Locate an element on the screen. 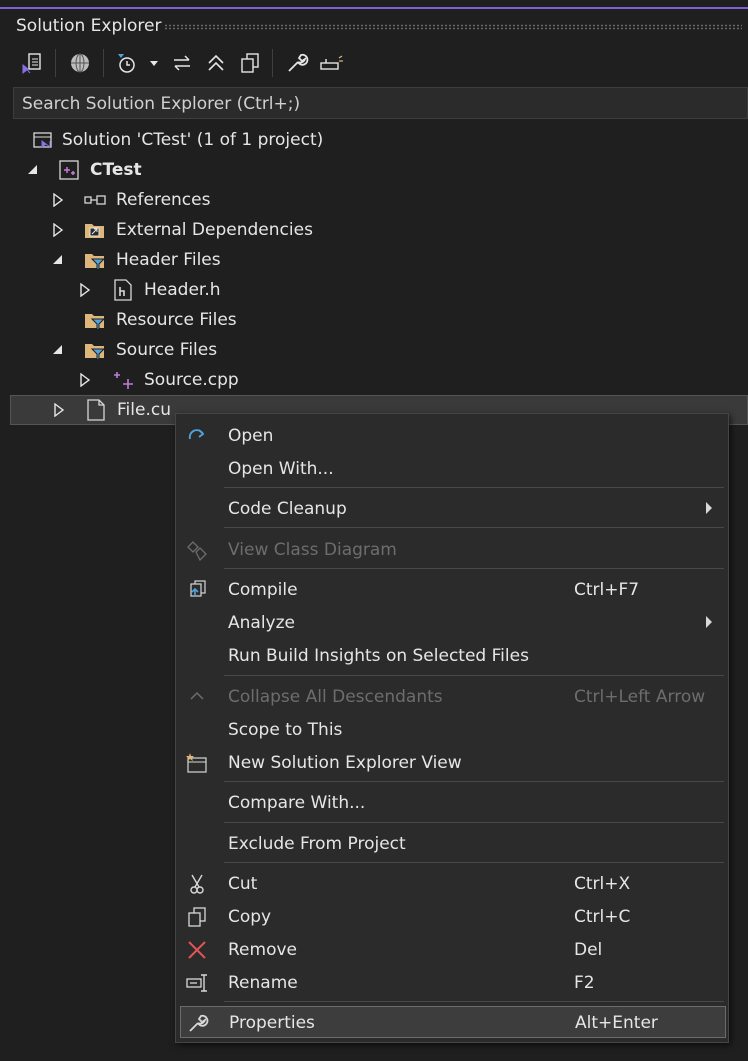  tree-item-solution: Solution 'CTest' (1 of 1 project) is located at coordinates (374, 140).